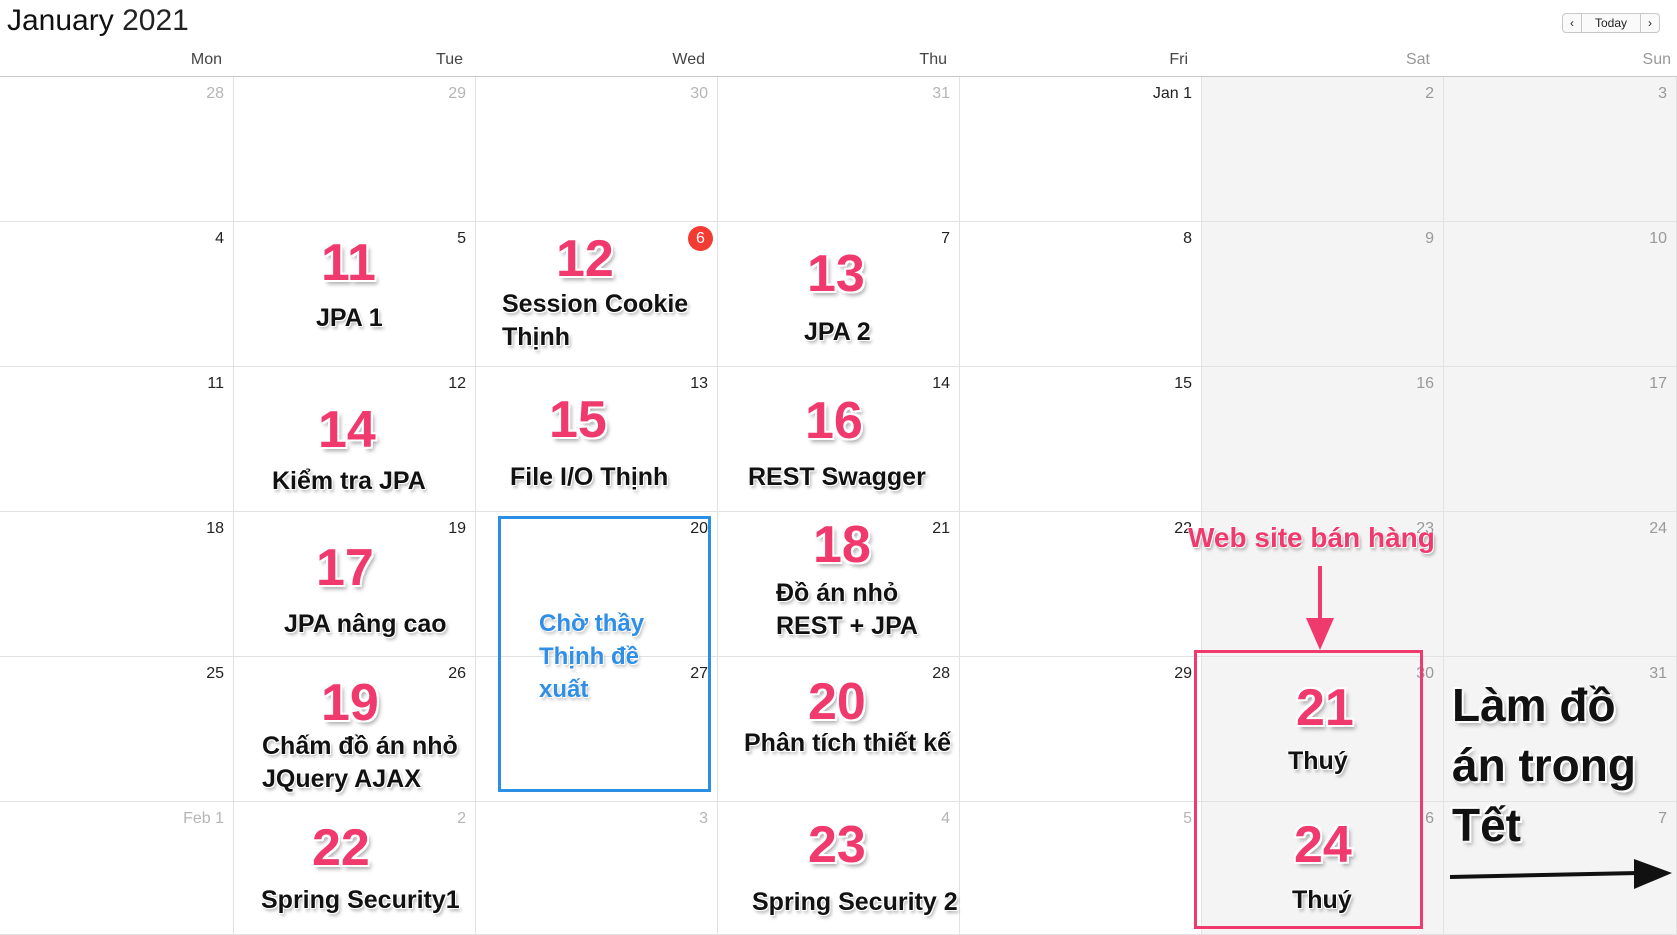  What do you see at coordinates (1486, 825) in the screenshot?
I see `tet-note-line3: Tết` at bounding box center [1486, 825].